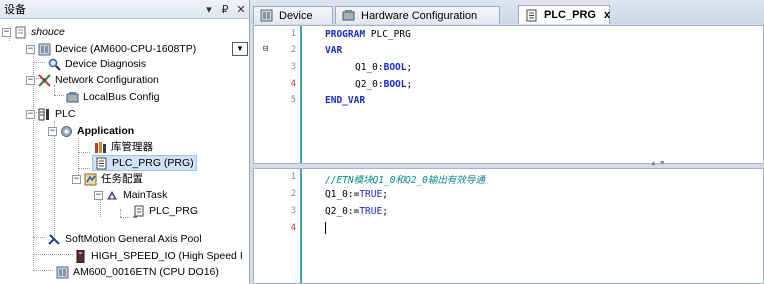  Describe the element at coordinates (369, 67) in the screenshot. I see `variable-name: Q1_0:` at that location.